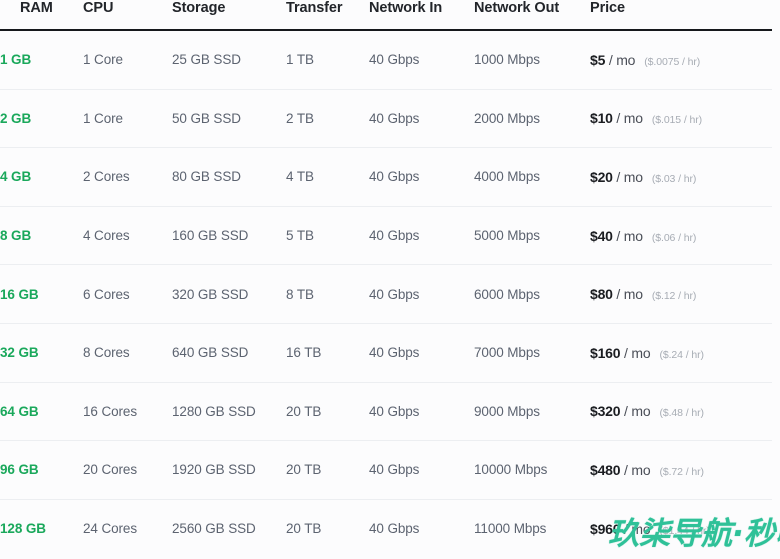  Describe the element at coordinates (41, 470) in the screenshot. I see `cell-ram: 96 GB` at that location.